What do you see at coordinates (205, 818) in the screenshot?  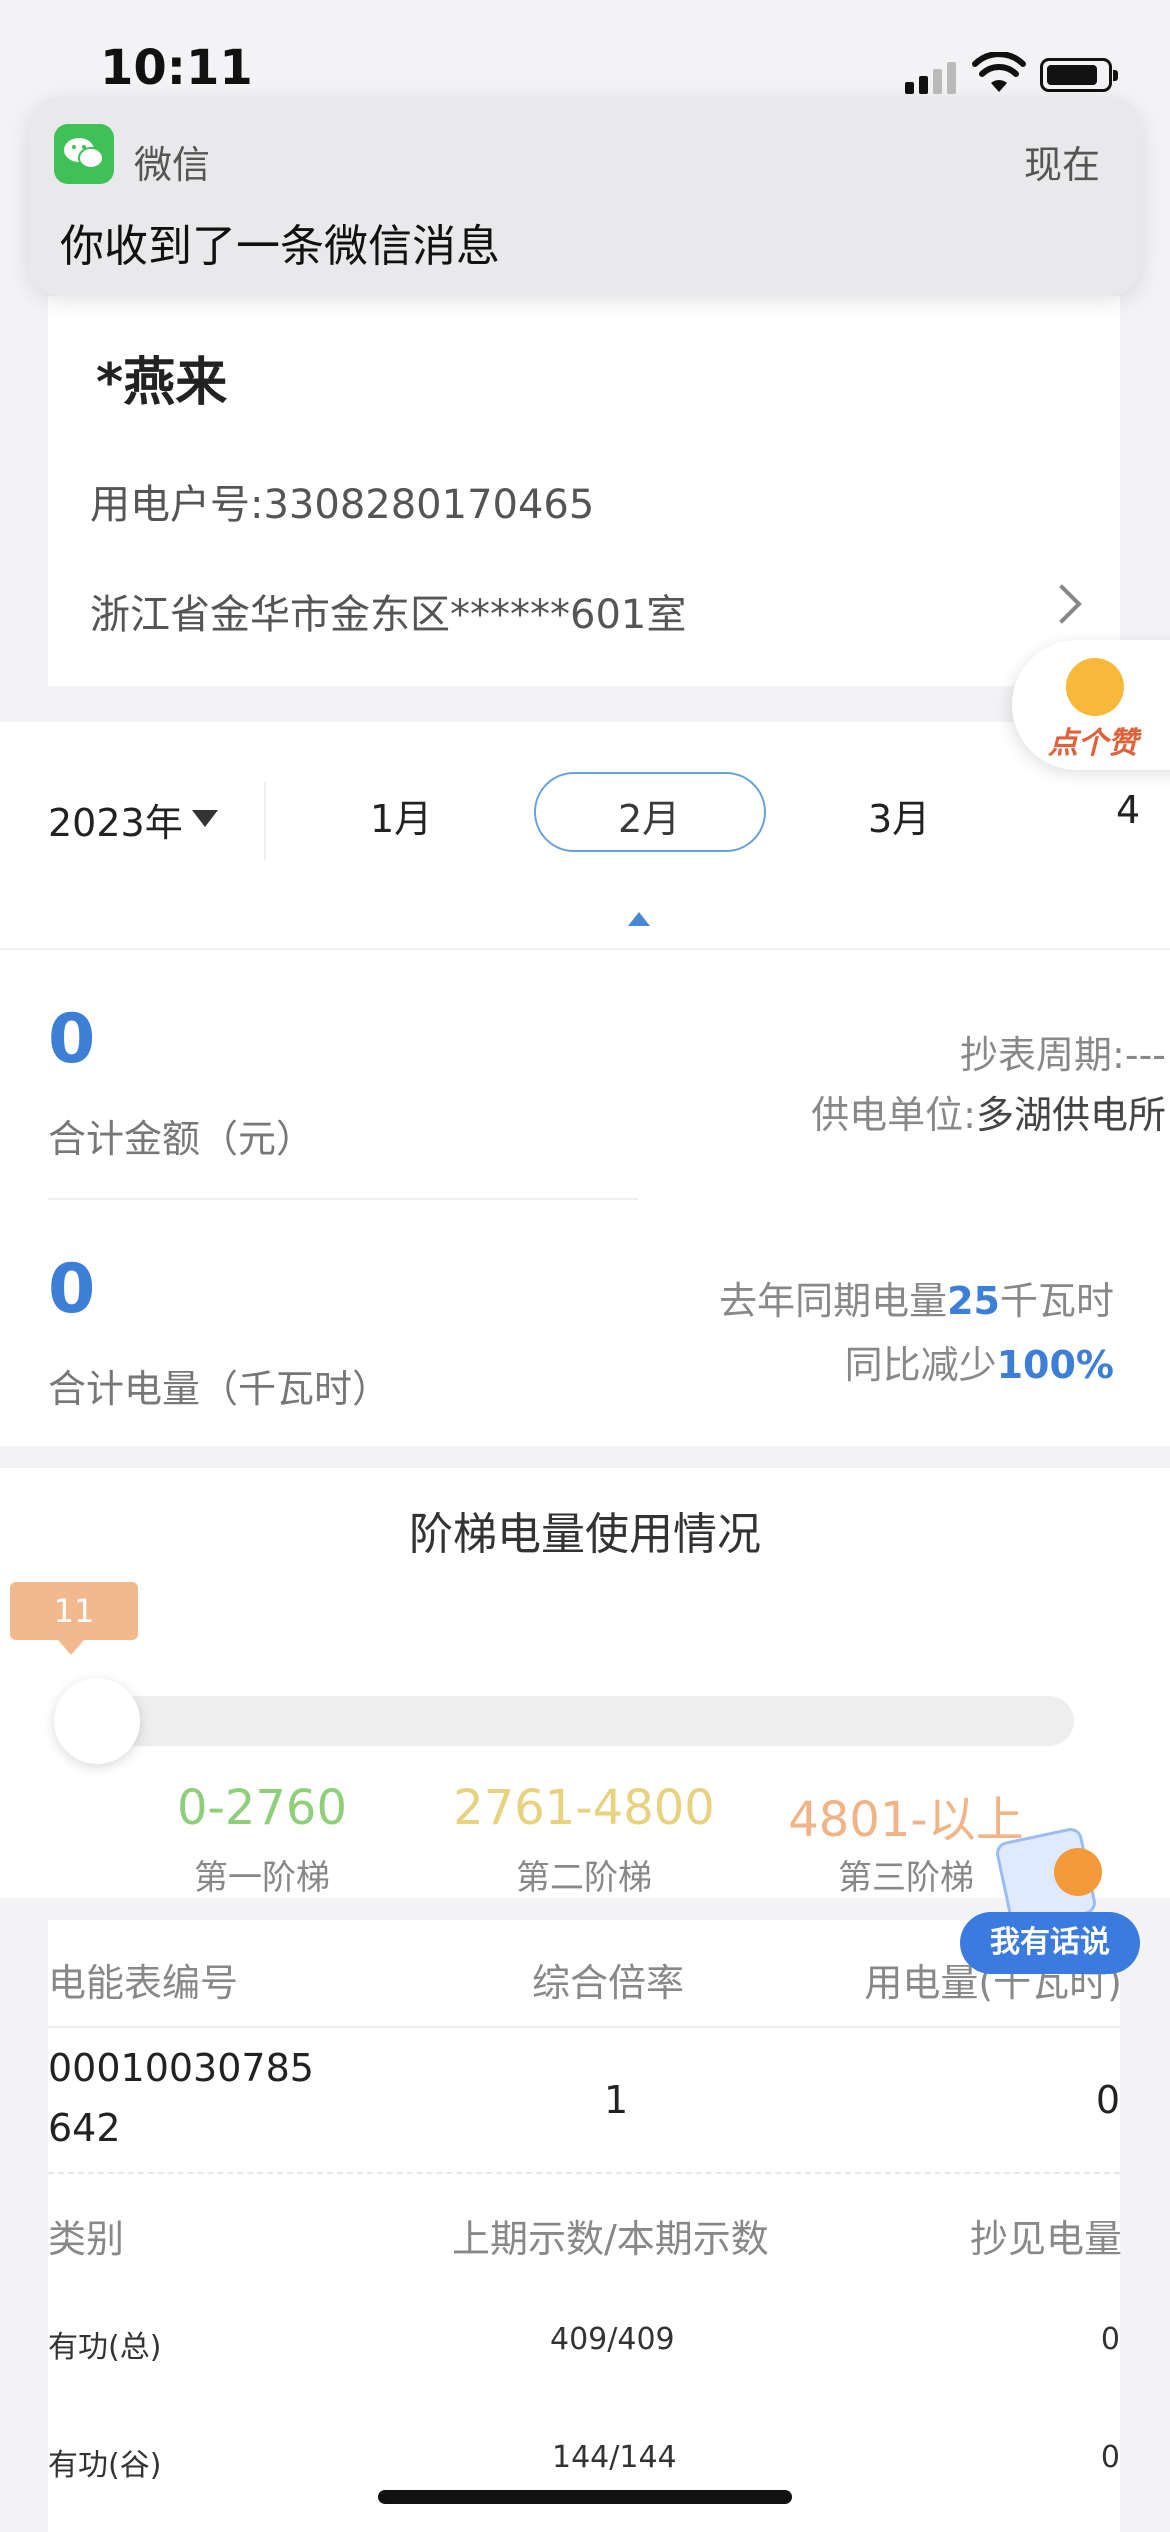 I see `caret-down-icon` at bounding box center [205, 818].